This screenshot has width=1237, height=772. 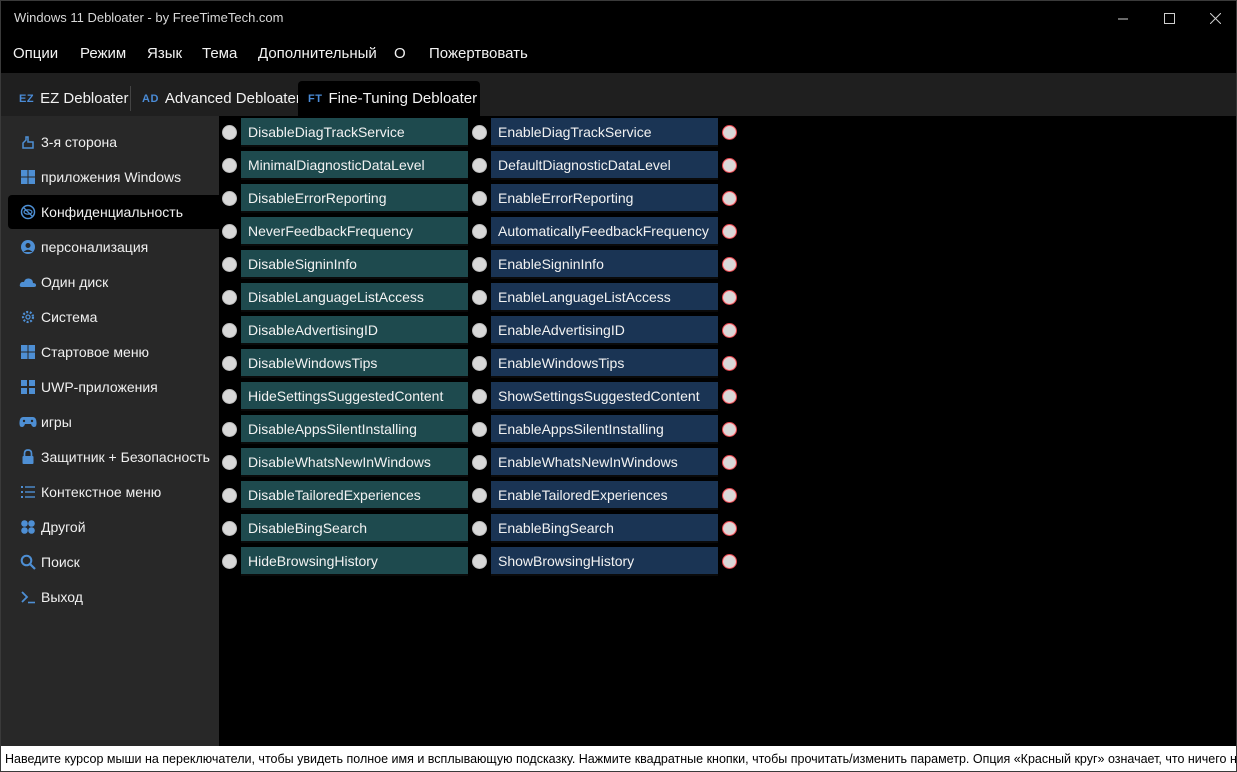 I want to click on disable-option-button: DisableTailoredExperiences, so click(x=354, y=495).